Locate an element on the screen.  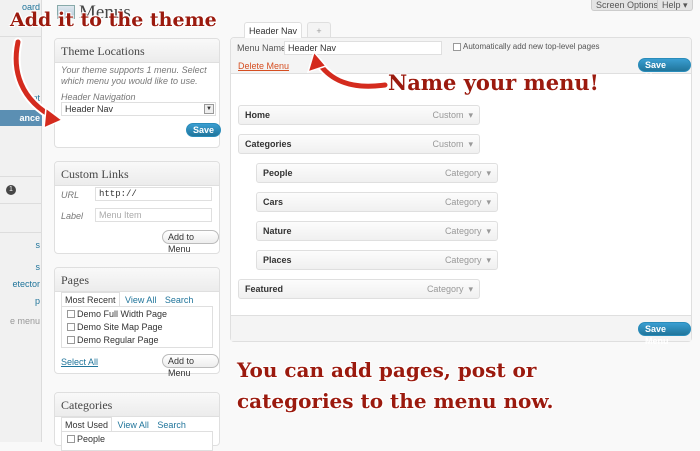
annotation-name: Name your menu! is located at coordinates (493, 82).